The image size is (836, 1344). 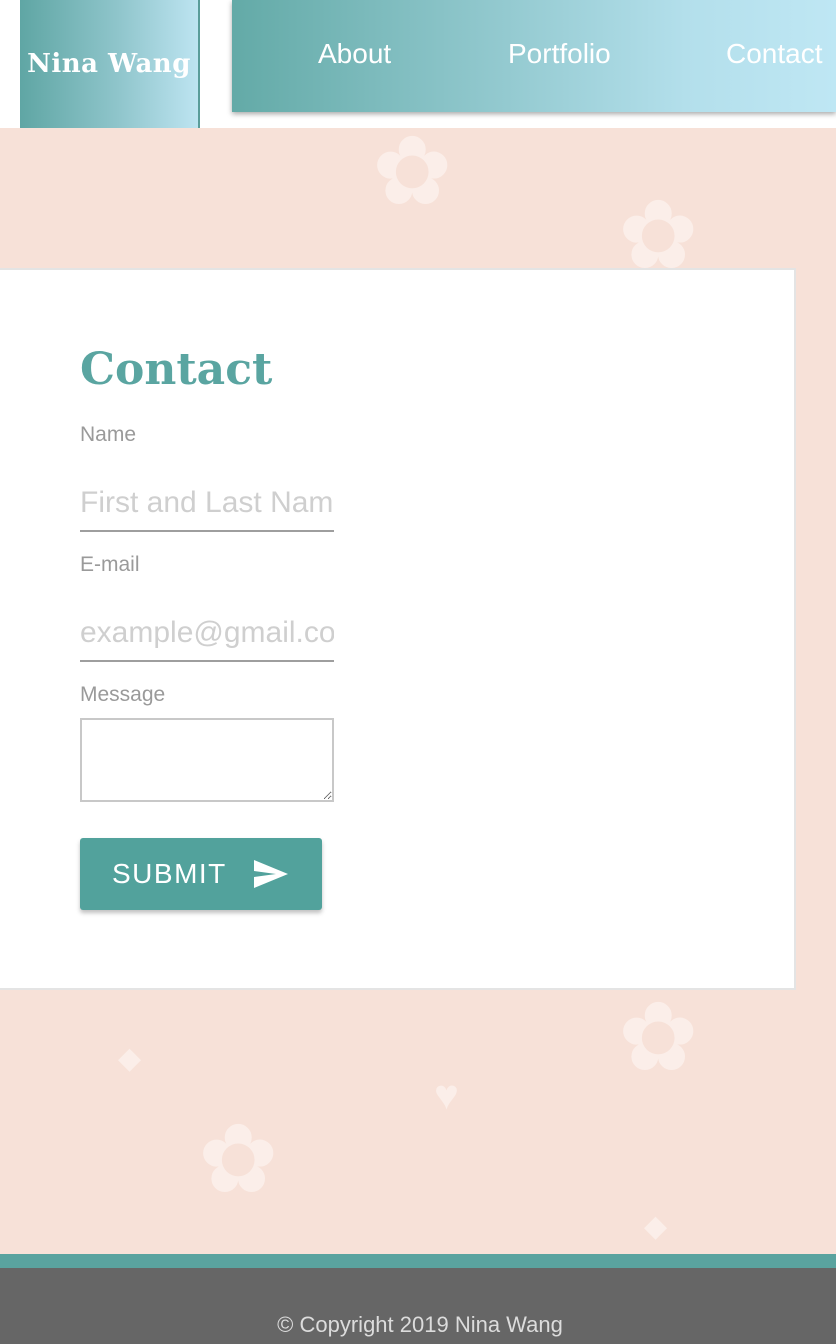 What do you see at coordinates (354, 54) in the screenshot?
I see `nav-link-about: About` at bounding box center [354, 54].